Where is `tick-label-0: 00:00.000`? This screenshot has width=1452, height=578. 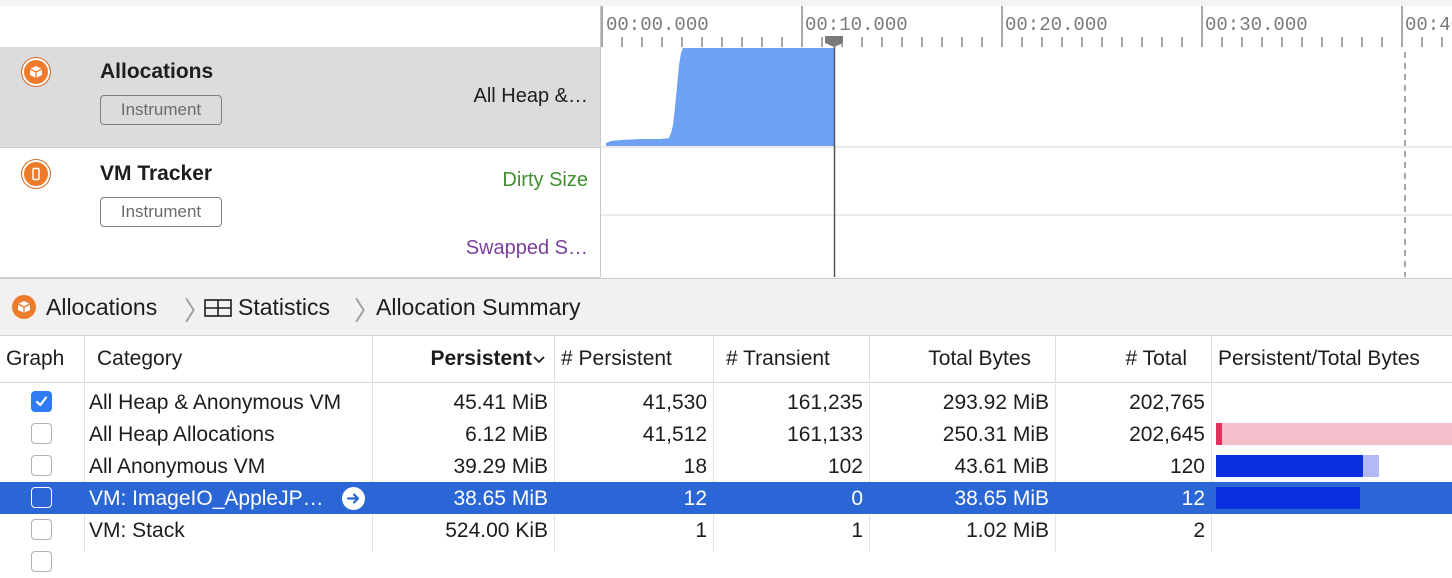
tick-label-0: 00:00.000 is located at coordinates (657, 25).